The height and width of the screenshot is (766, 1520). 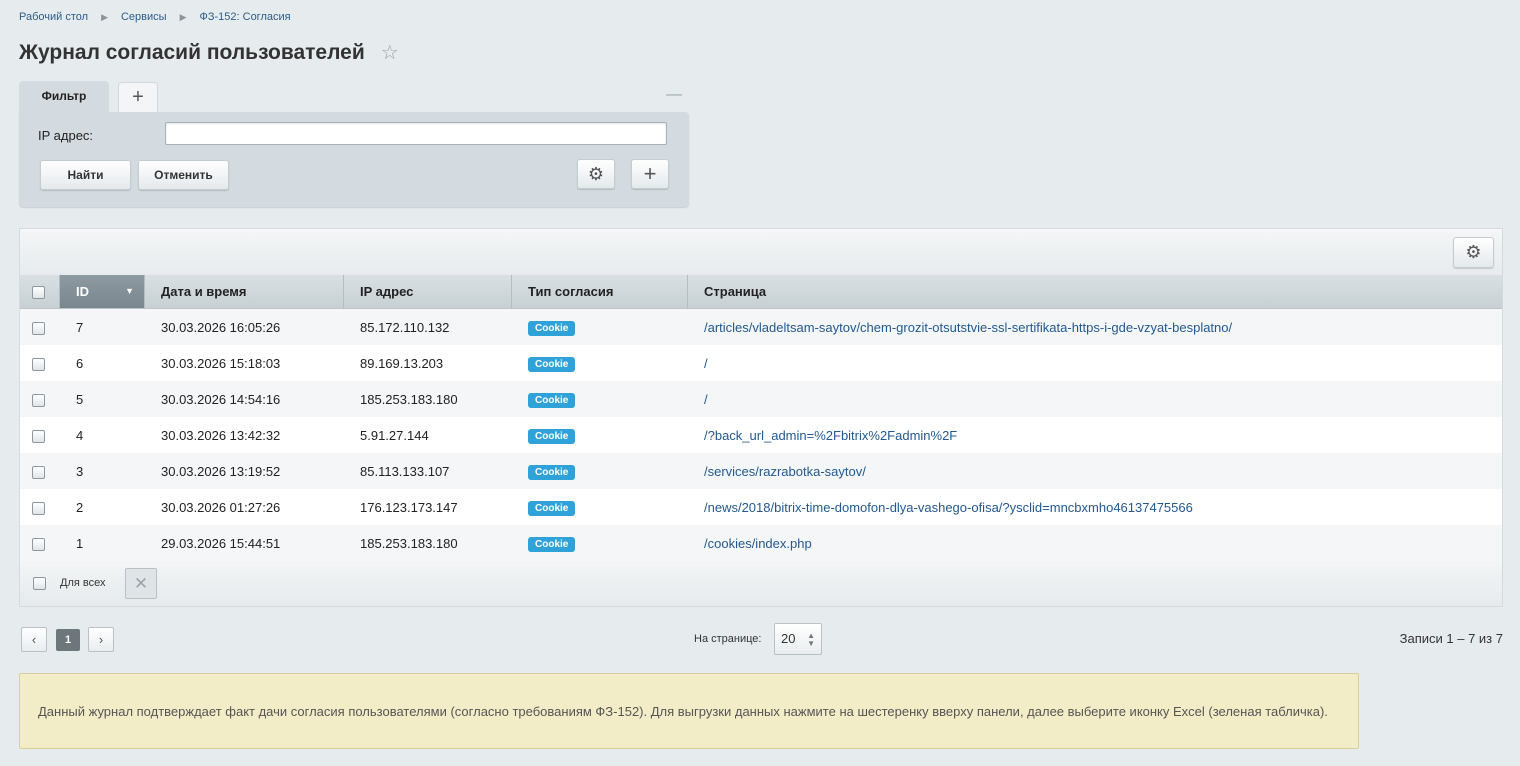 I want to click on cancel-button: Отменить, so click(x=183, y=175).